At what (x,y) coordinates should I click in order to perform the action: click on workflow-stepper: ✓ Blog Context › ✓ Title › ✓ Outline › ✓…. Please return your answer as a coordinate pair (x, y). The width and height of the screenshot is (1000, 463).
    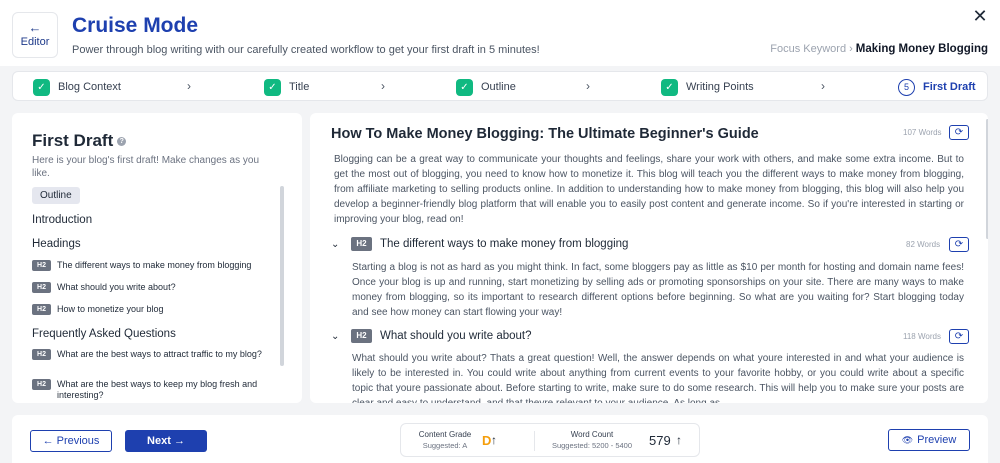
    Looking at the image, I should click on (500, 86).